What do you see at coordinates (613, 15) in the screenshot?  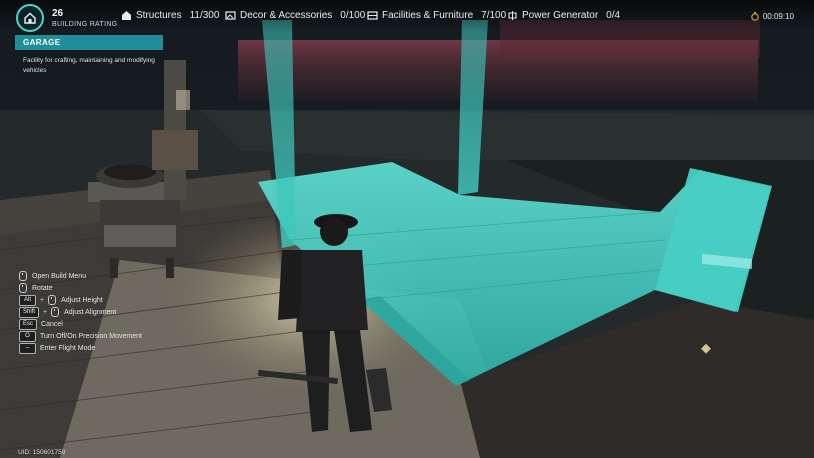 I see `stat-power-value: 0/4` at bounding box center [613, 15].